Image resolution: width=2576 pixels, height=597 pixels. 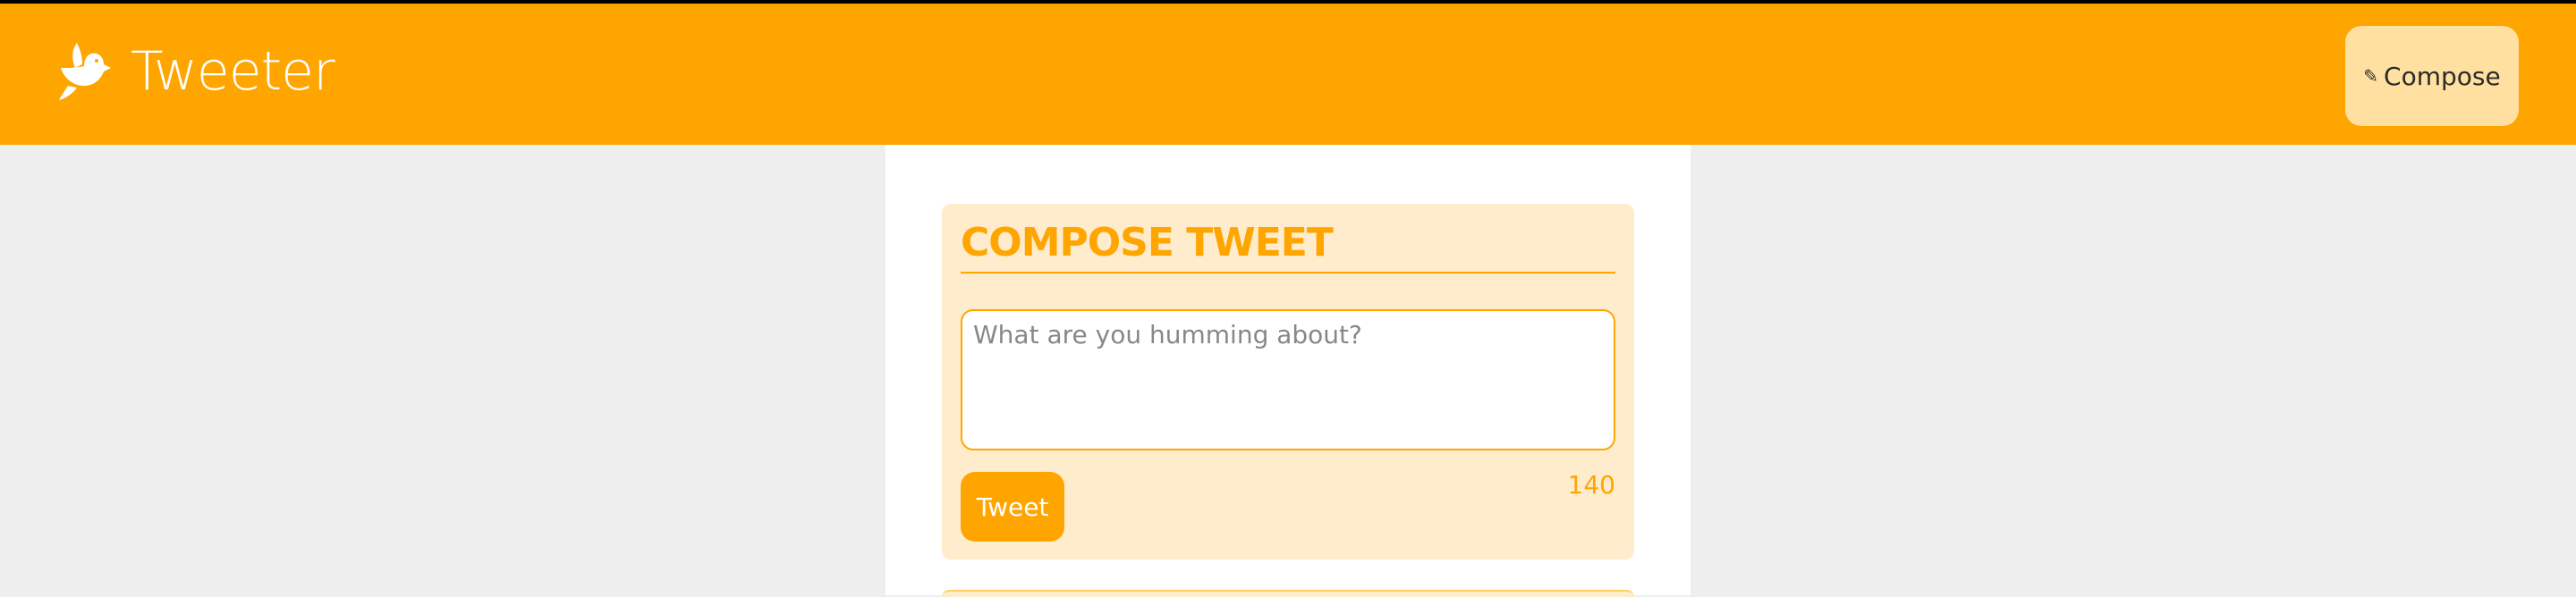 What do you see at coordinates (1591, 485) in the screenshot?
I see `character-counter: 140` at bounding box center [1591, 485].